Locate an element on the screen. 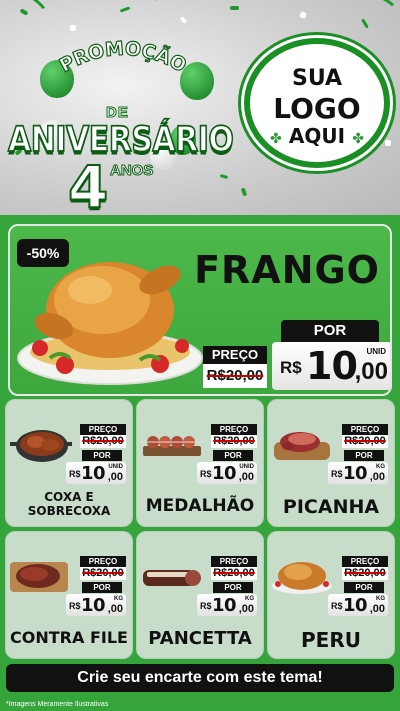 Image resolution: width=400 pixels, height=711 pixels. product-card: PREÇO R$20,00 POR R$ 10 KG ,00 PICANHA is located at coordinates (331, 463).